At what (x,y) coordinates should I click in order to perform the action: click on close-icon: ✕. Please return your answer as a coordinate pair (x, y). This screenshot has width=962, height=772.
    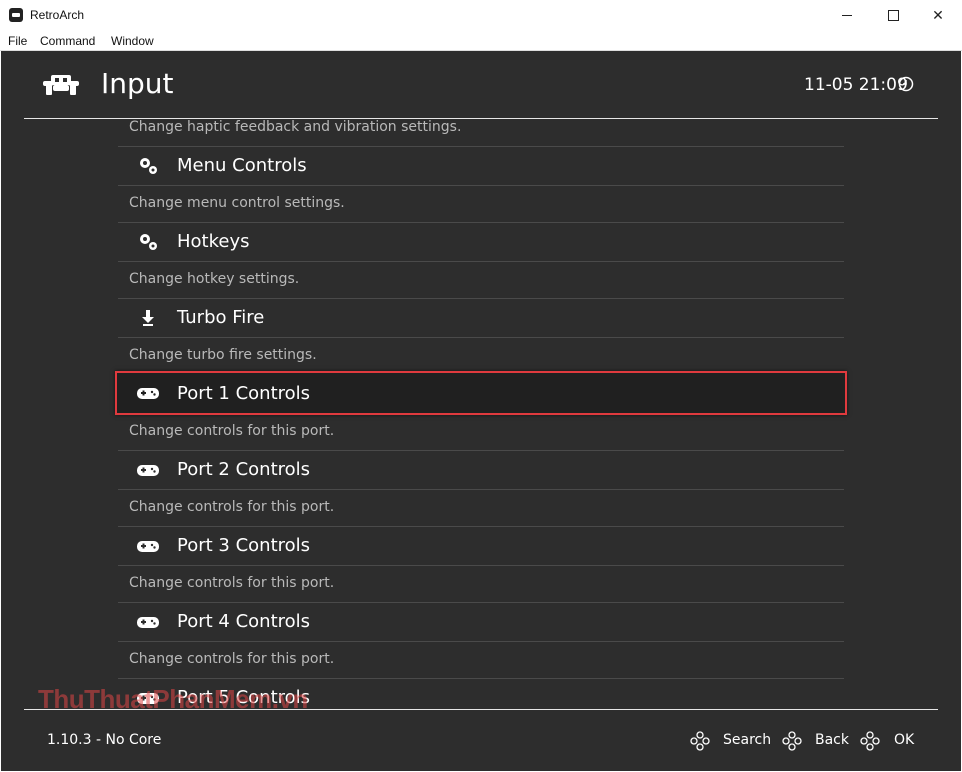
    Looking at the image, I should click on (938, 15).